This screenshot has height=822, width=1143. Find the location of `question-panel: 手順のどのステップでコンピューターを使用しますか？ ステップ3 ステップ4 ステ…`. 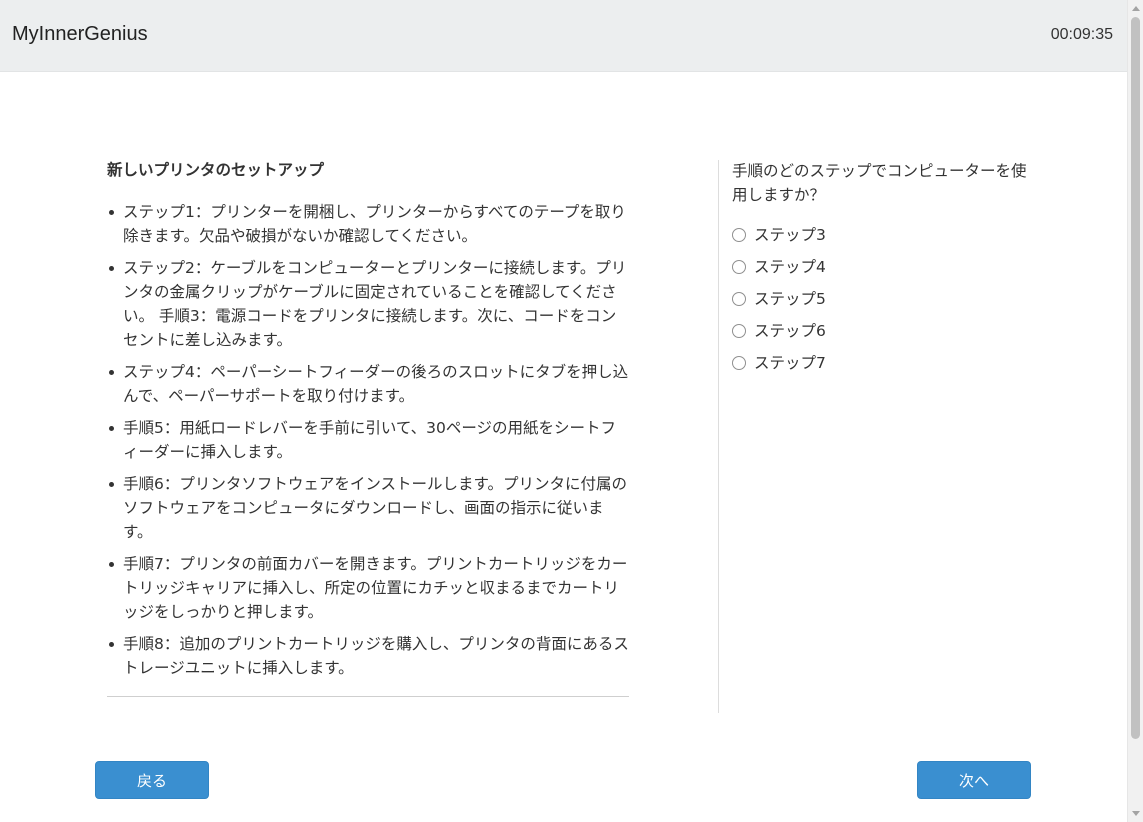

question-panel: 手順のどのステップでコンピューターを使用しますか？ ステップ3 ステップ4 ステ… is located at coordinates (882, 269).